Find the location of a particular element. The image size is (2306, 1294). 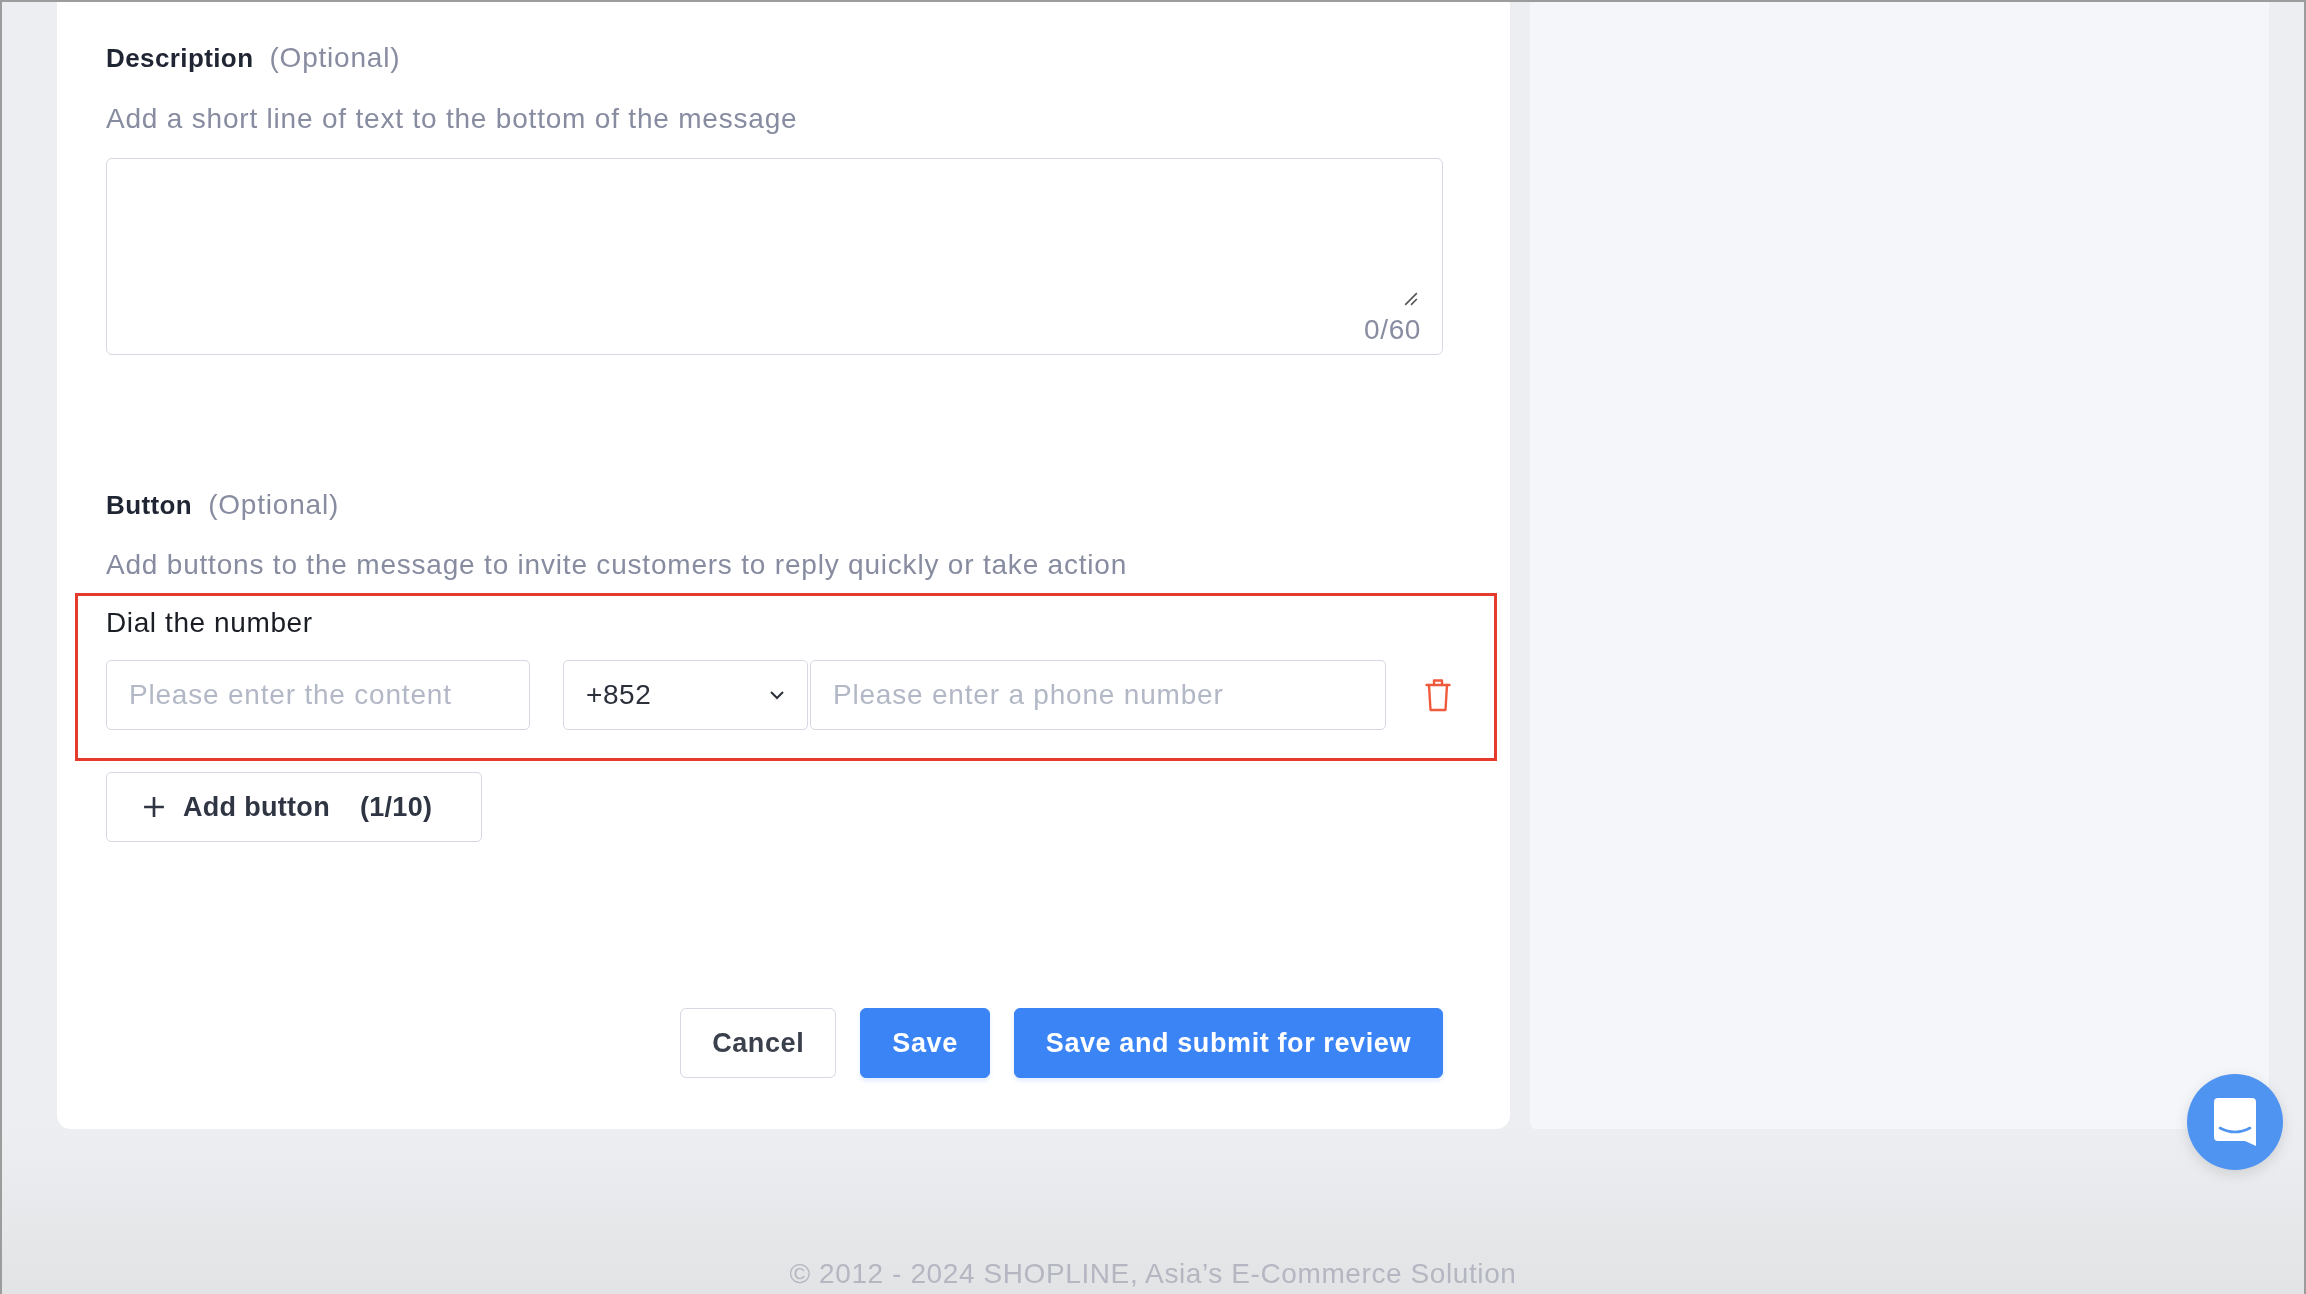

phone-number-input: Please enter a phone number is located at coordinates (1098, 695).